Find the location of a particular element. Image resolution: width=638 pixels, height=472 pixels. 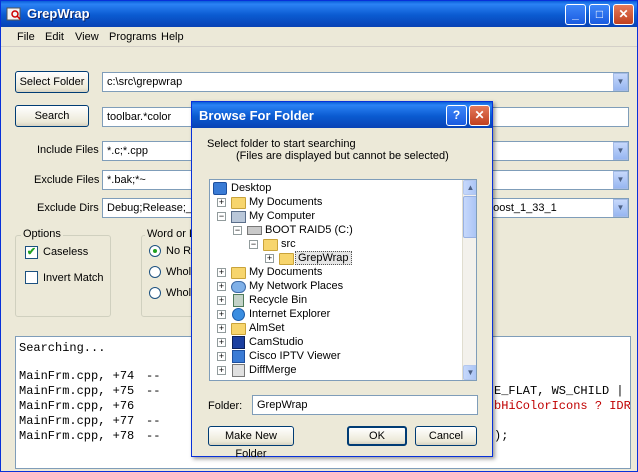

dialog-help-button: ? is located at coordinates (456, 115).